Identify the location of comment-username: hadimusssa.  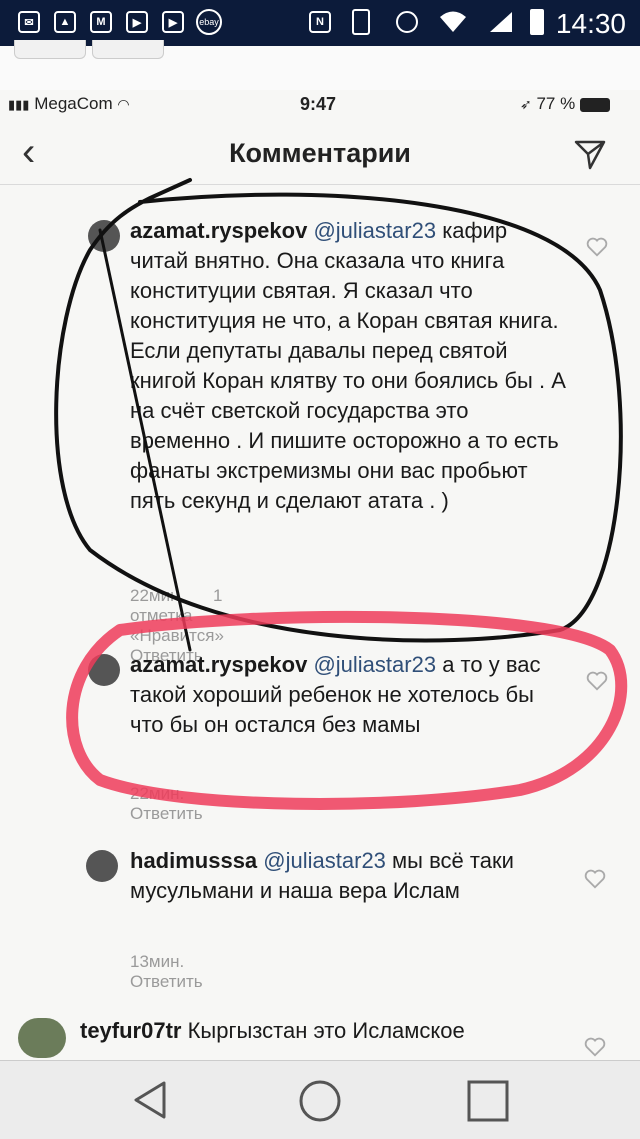
(193, 860).